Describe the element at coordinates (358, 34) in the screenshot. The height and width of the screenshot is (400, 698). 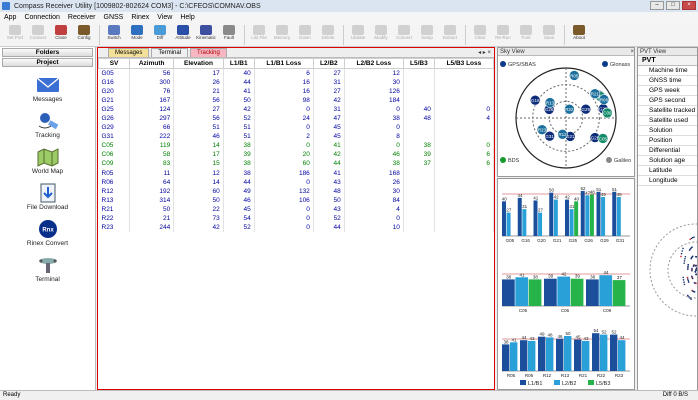
I see `ubdate-button: Ubdate` at that location.